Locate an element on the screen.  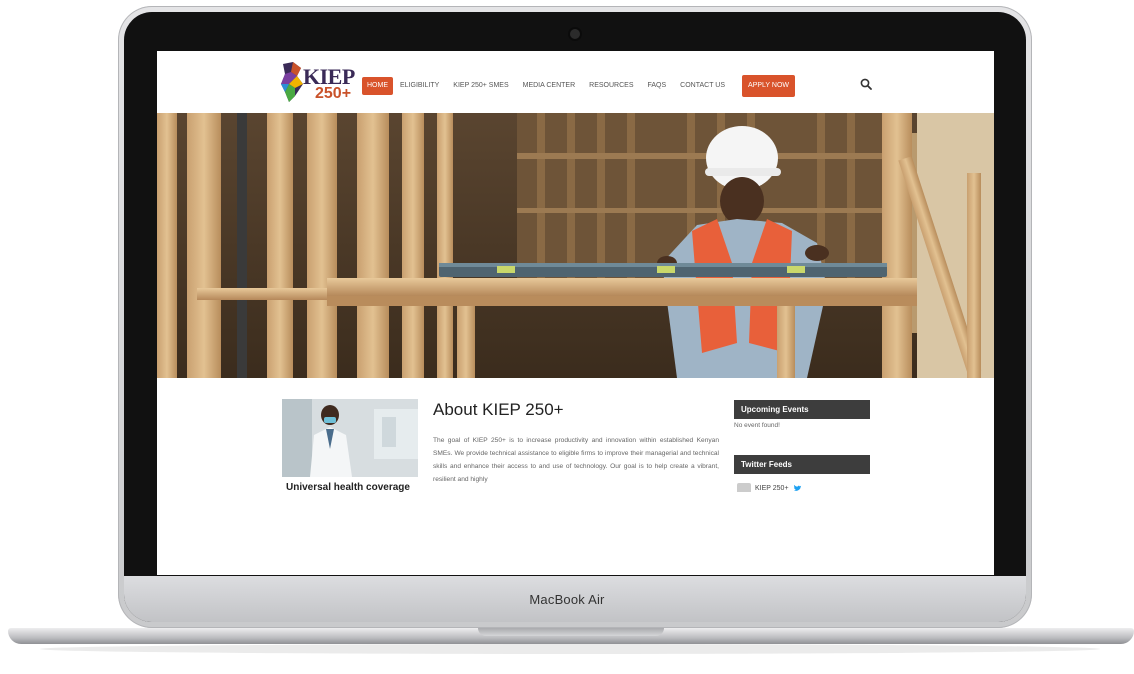
laptop-shadow is located at coordinates (570, 649).